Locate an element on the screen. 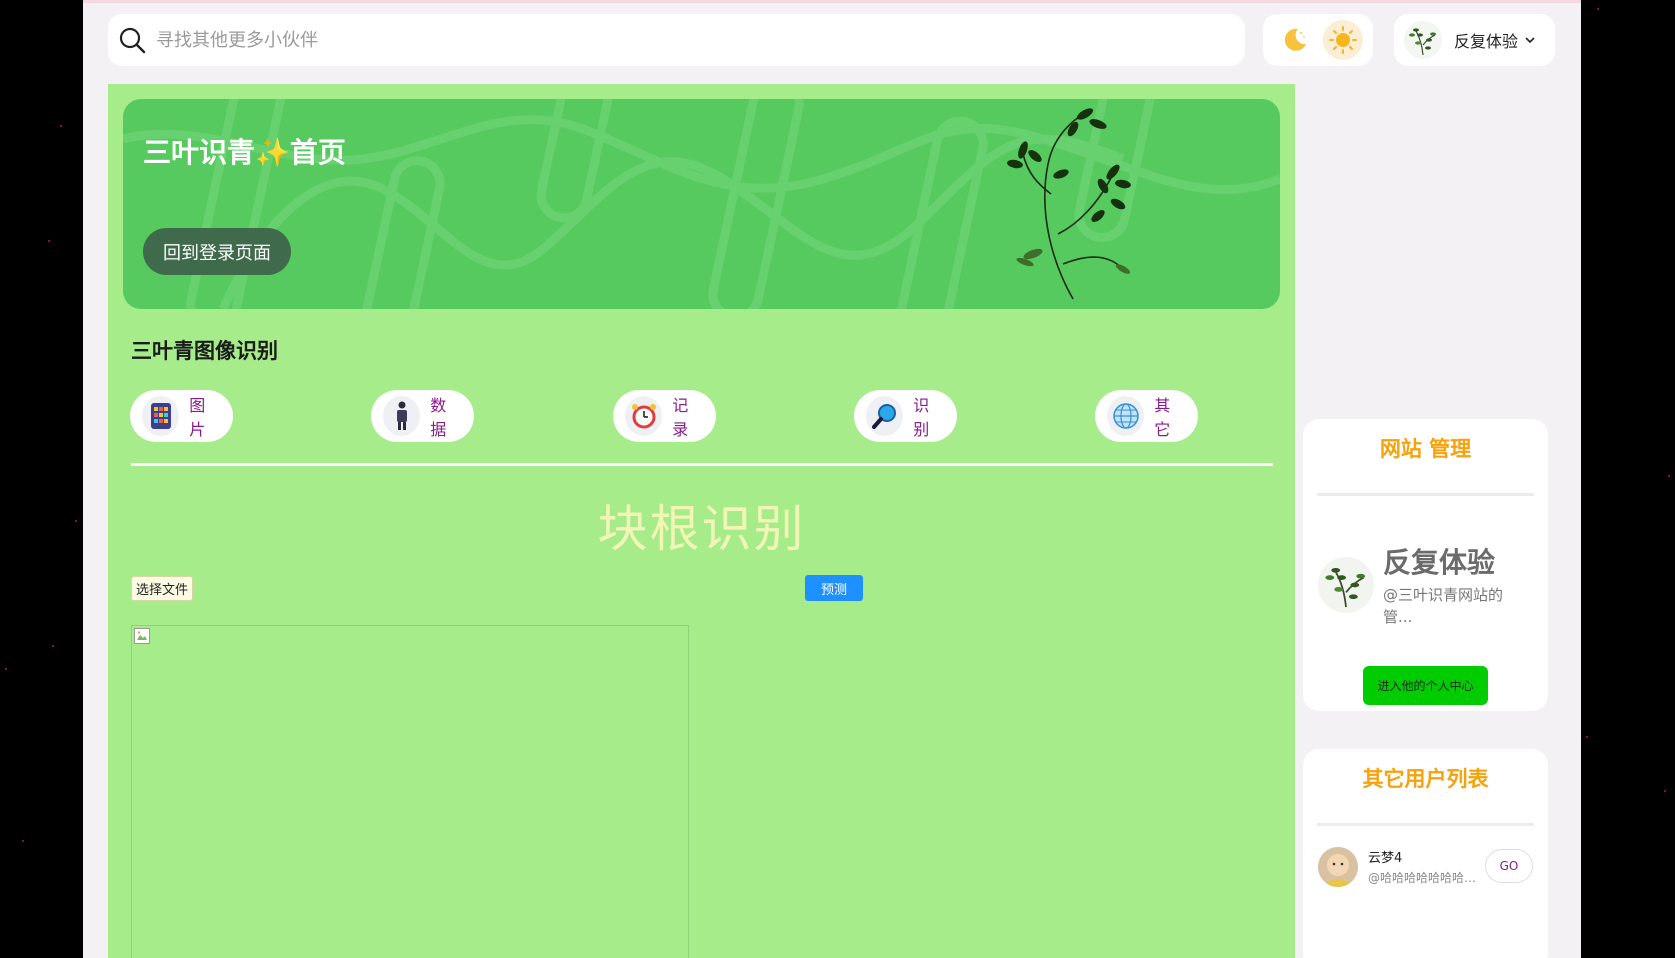  search-bar is located at coordinates (676, 40).